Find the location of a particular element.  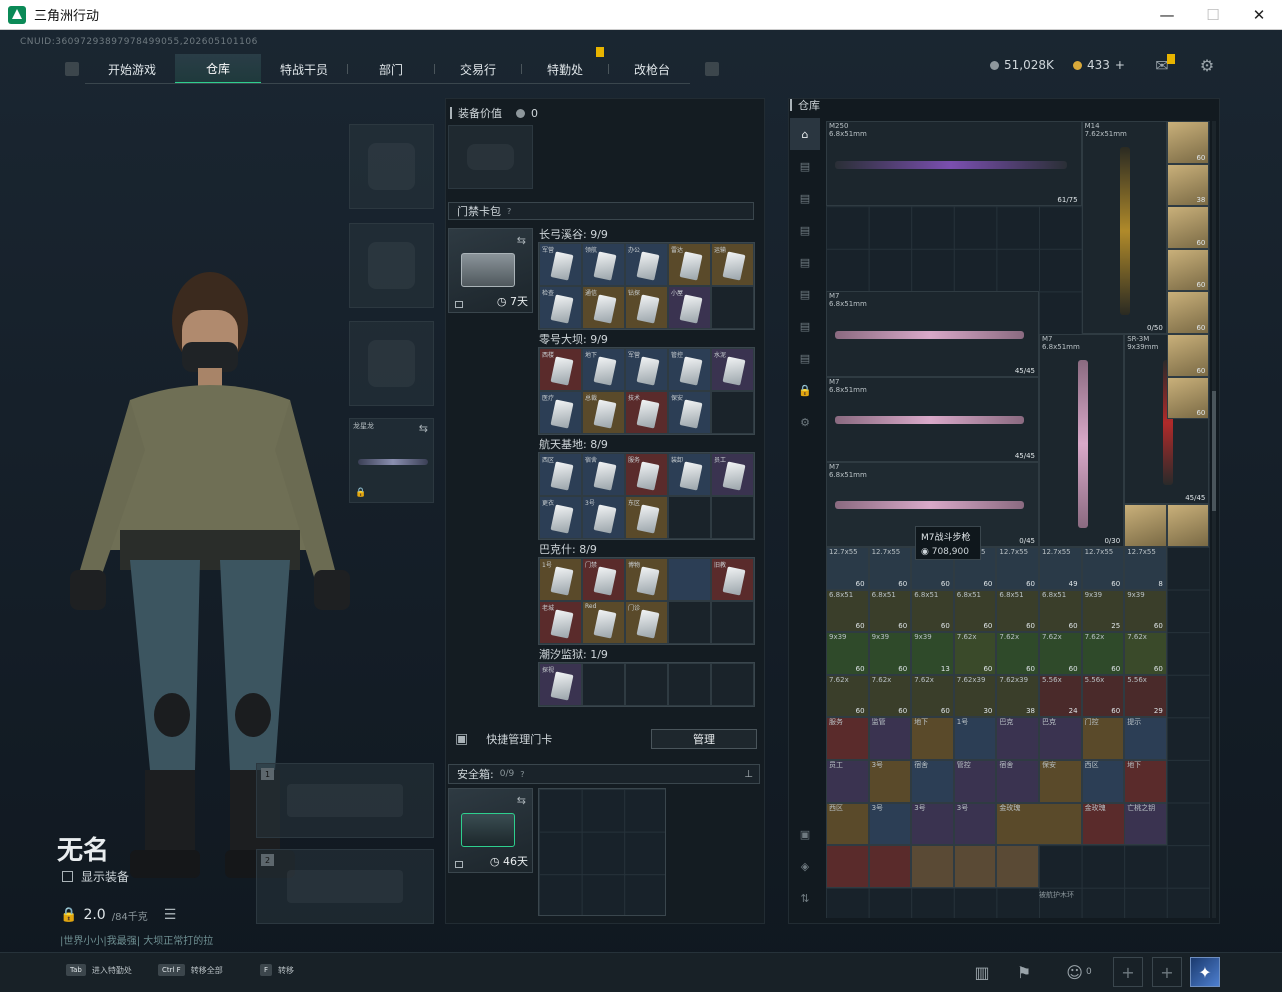

keycard-item: 装卸 is located at coordinates (689, 474).